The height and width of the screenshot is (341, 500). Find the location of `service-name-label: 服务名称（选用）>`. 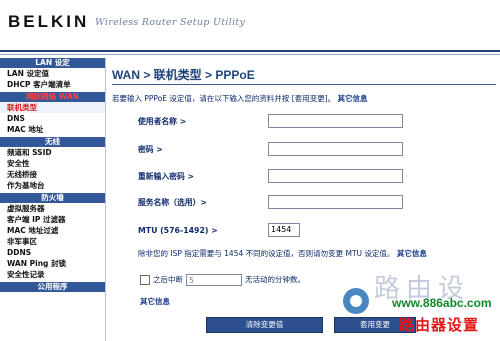

service-name-label: 服务名称（选用）> is located at coordinates (172, 202).